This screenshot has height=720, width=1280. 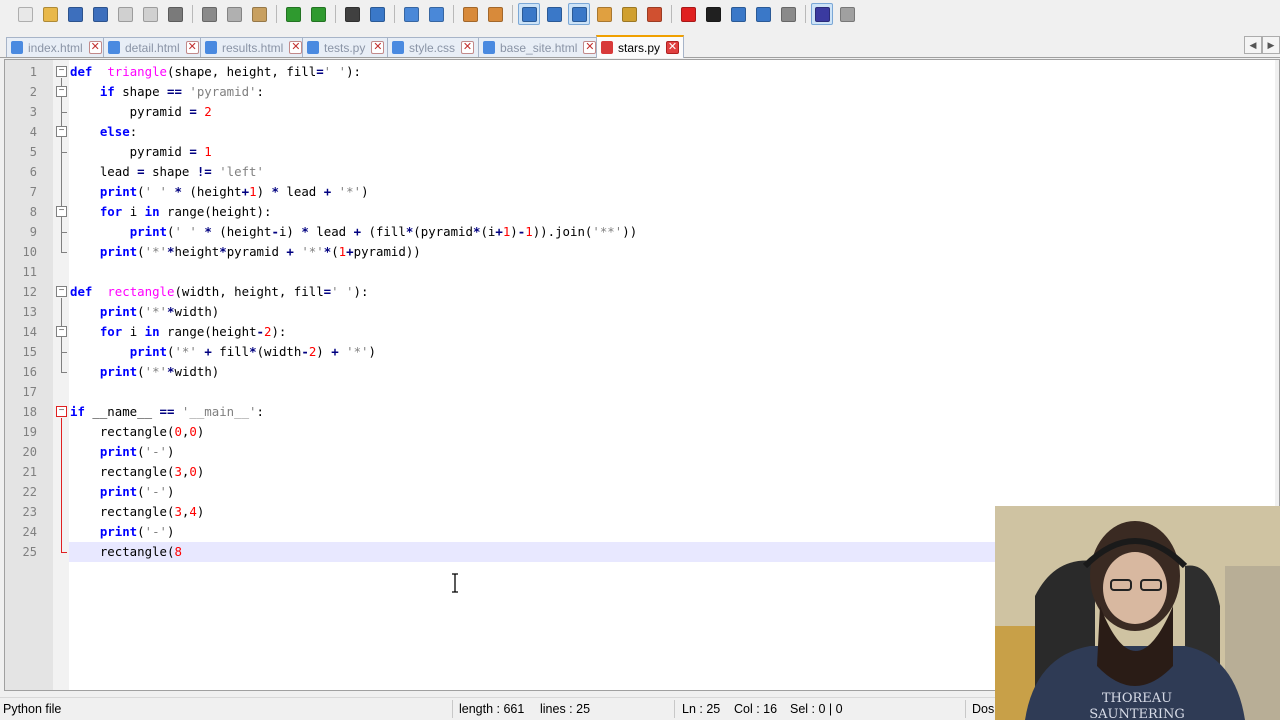 What do you see at coordinates (674, 212) in the screenshot?
I see `code-text: for i in range(height):` at bounding box center [674, 212].